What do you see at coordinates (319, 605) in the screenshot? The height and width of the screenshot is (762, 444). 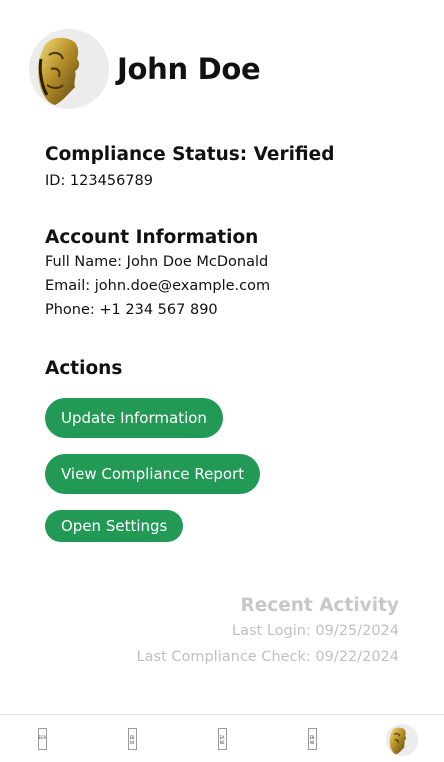 I see `recent-activity-heading: Recent Activity` at bounding box center [319, 605].